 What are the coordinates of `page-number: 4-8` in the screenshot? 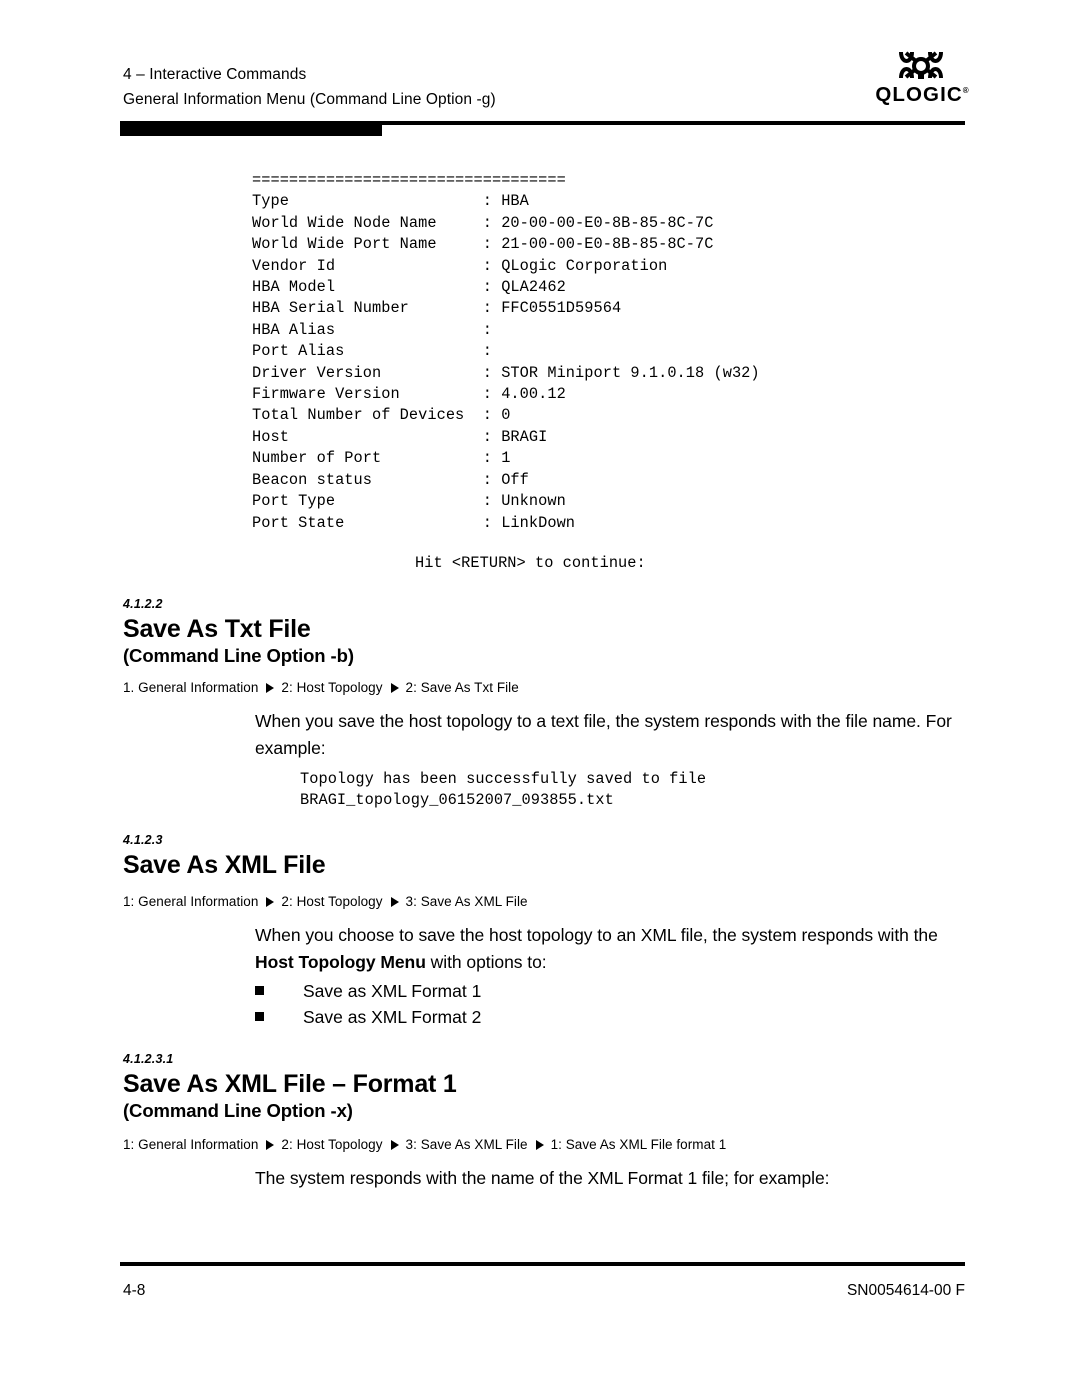 It's located at (134, 1290).